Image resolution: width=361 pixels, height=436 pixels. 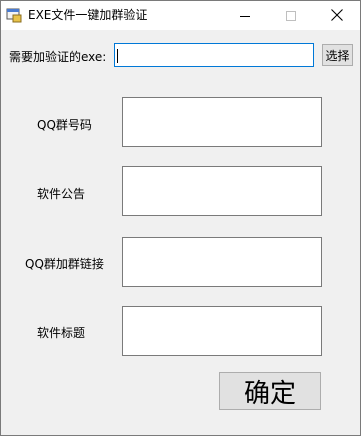 What do you see at coordinates (117, 56) in the screenshot?
I see `text-caret` at bounding box center [117, 56].